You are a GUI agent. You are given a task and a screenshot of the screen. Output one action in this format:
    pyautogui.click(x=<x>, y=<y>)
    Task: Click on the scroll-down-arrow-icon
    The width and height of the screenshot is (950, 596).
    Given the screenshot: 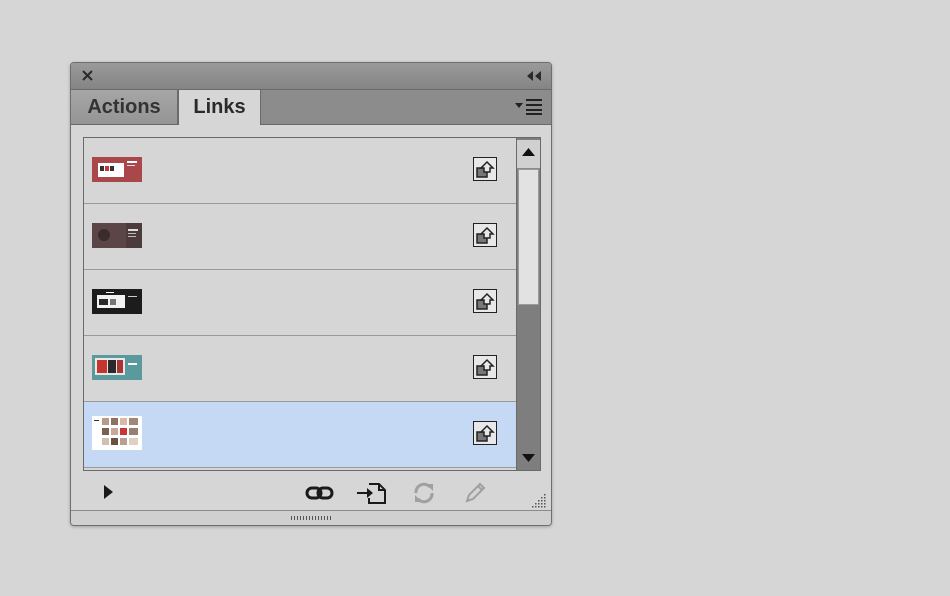 What is the action you would take?
    pyautogui.click(x=528, y=456)
    